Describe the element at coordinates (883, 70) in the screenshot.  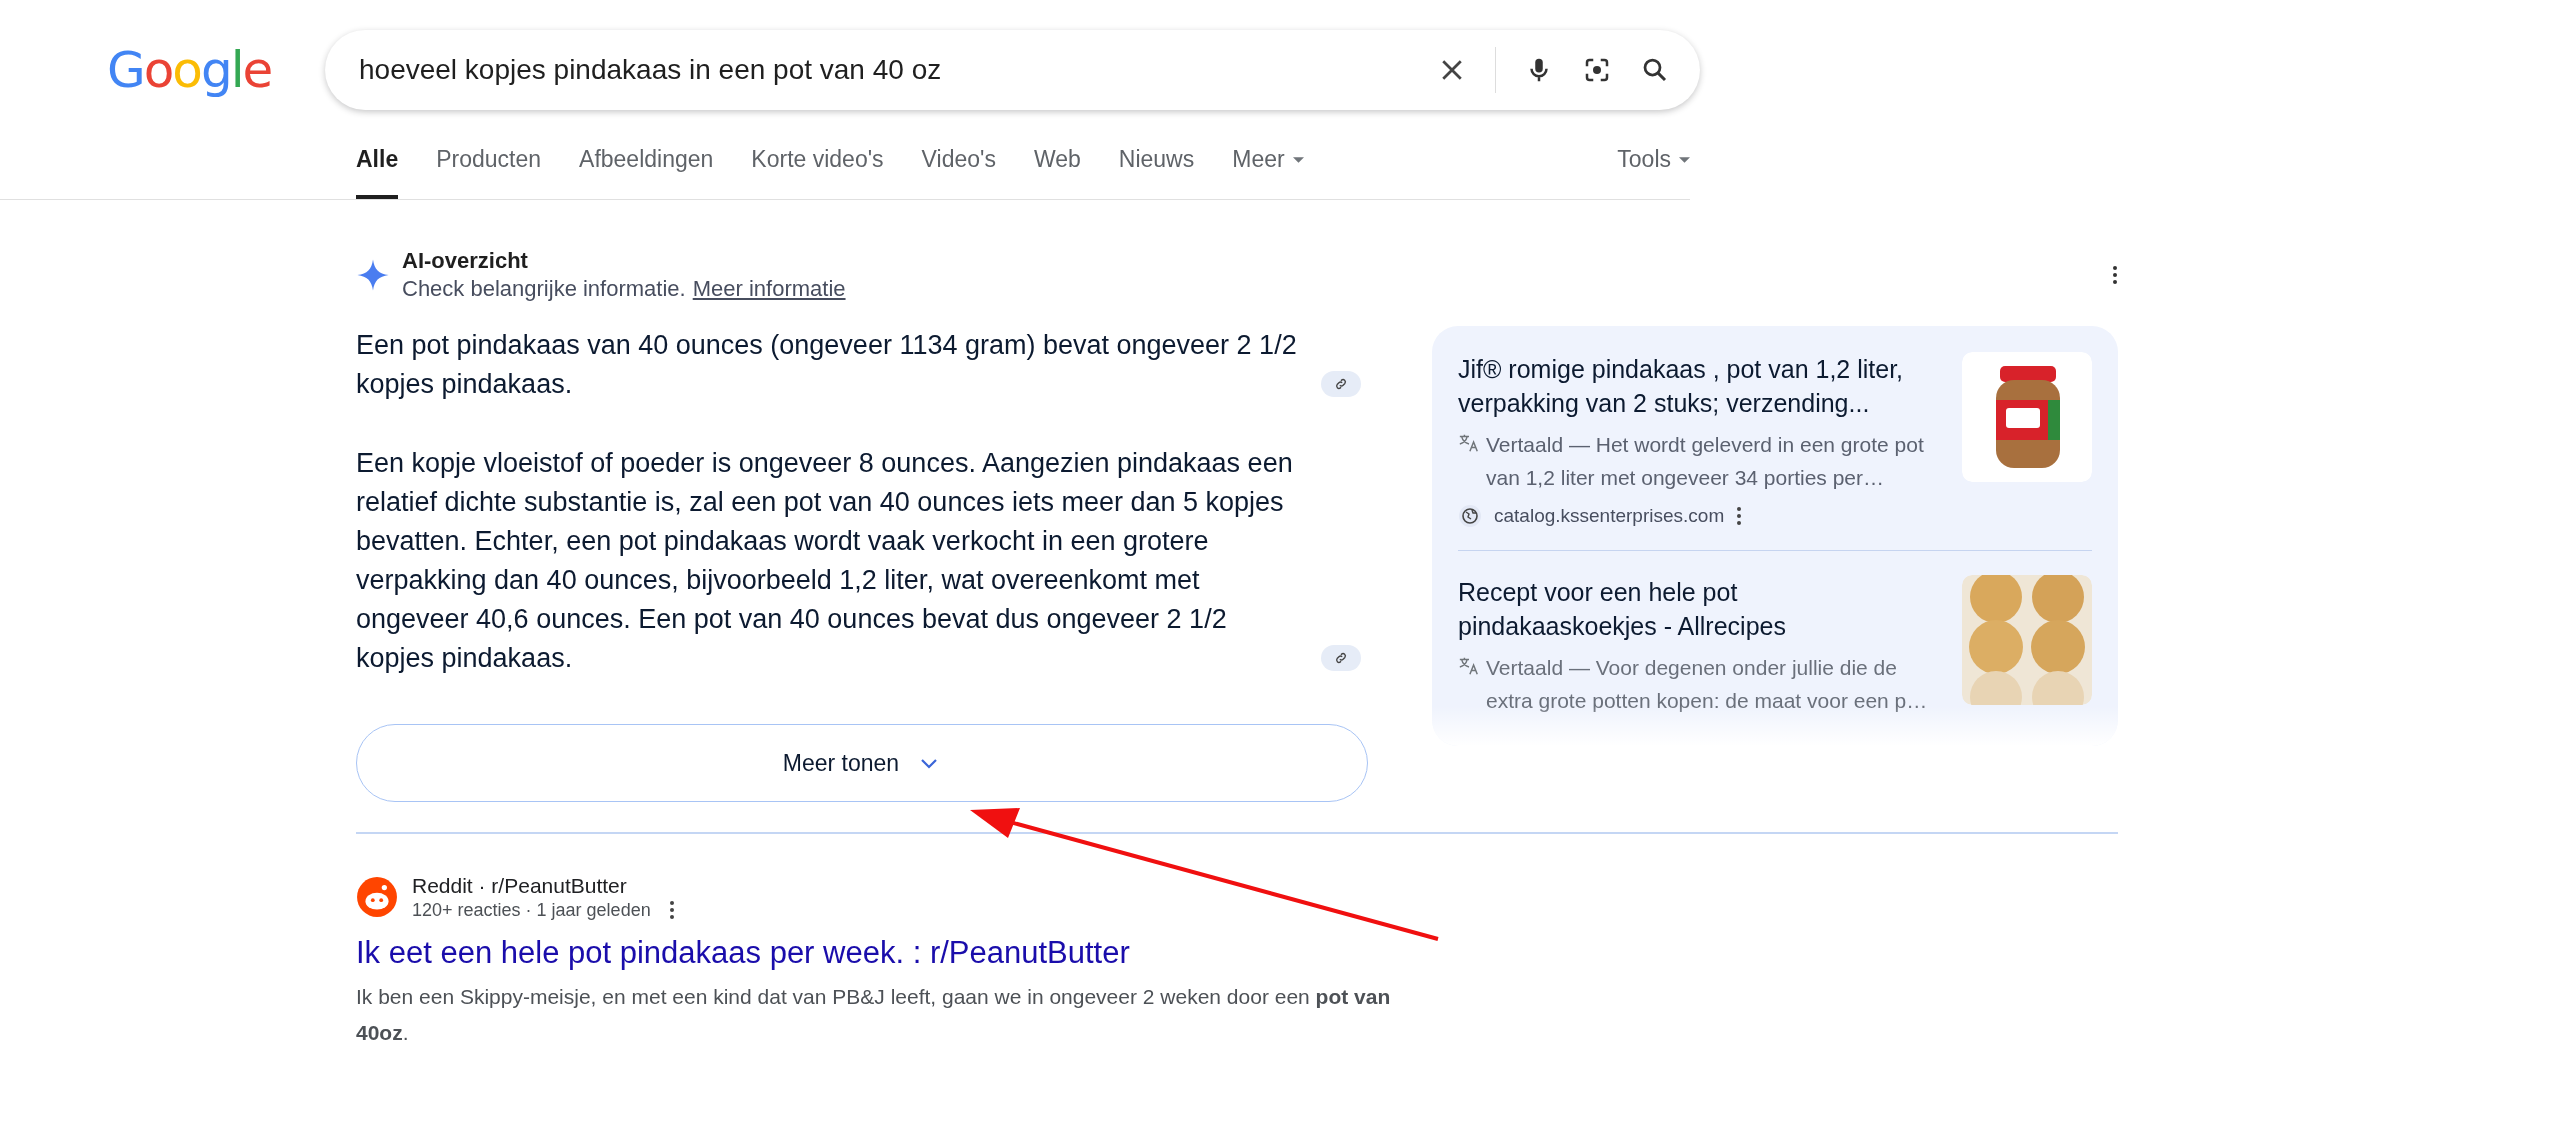
I see `search-field: hoeveel kopjes pindakaas in een pot van 40 oz` at that location.